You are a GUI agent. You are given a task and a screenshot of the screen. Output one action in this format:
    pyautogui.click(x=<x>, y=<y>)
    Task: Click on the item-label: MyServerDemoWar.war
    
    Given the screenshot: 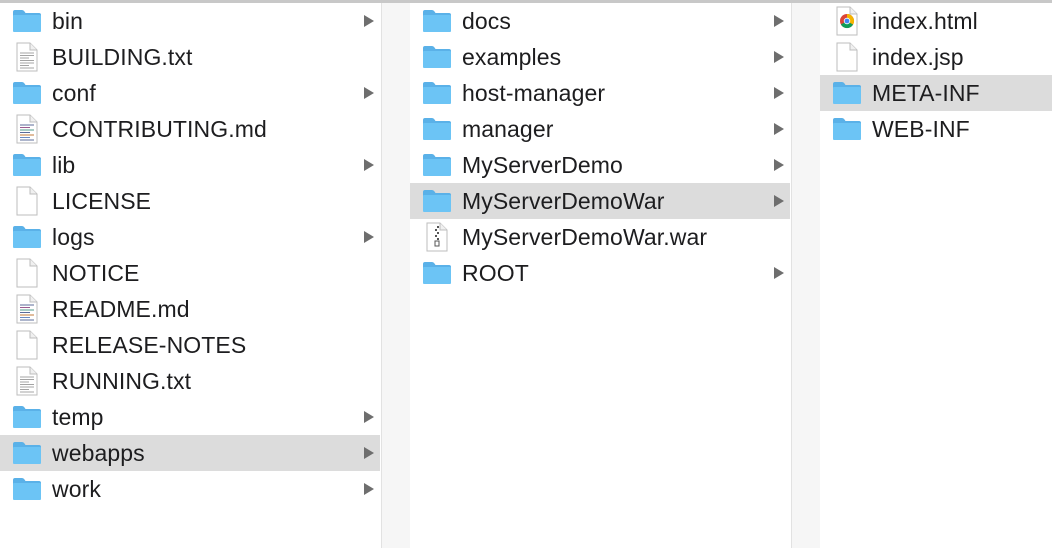 What is the action you would take?
    pyautogui.click(x=585, y=237)
    